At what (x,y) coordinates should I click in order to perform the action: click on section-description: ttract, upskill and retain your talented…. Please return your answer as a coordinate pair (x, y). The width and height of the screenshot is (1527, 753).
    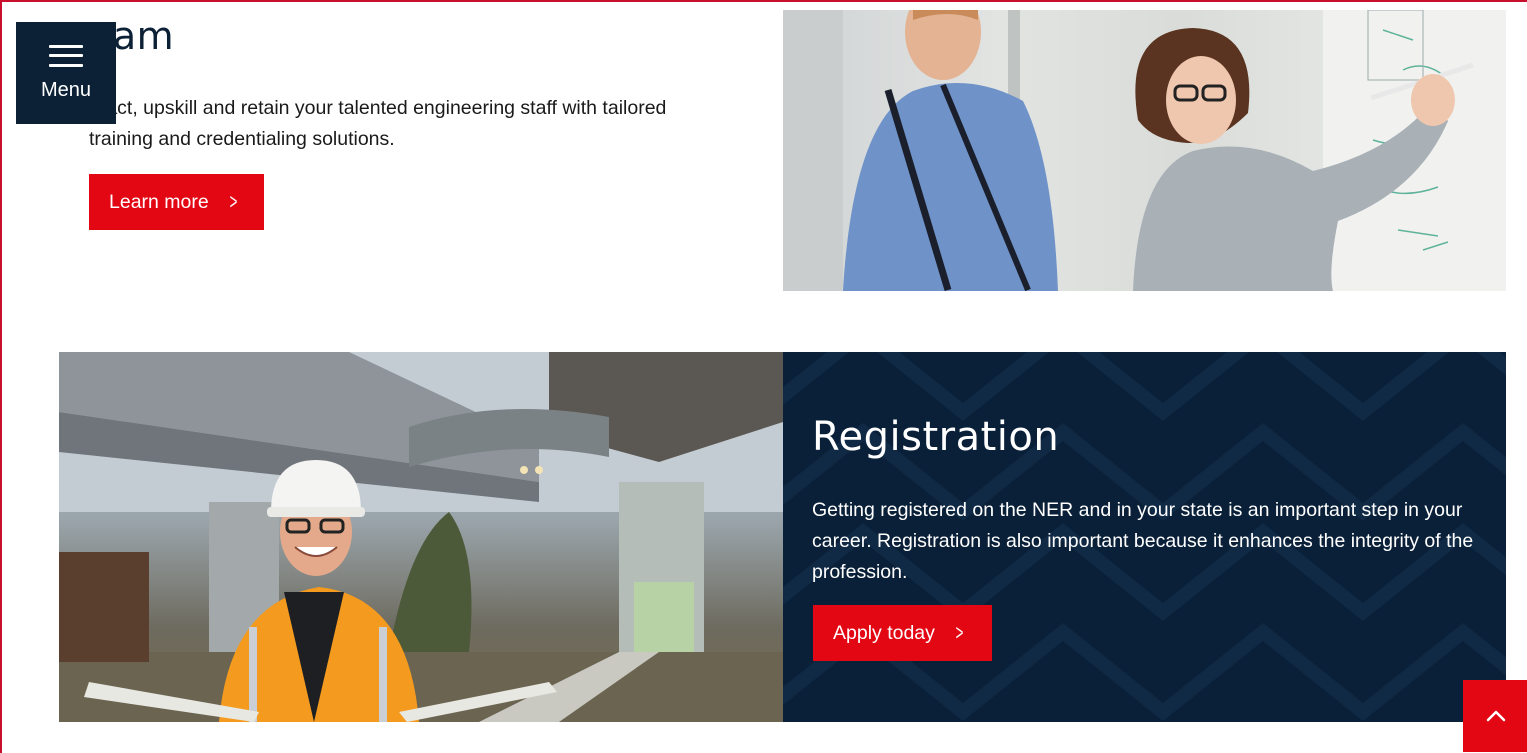
    Looking at the image, I should click on (378, 123).